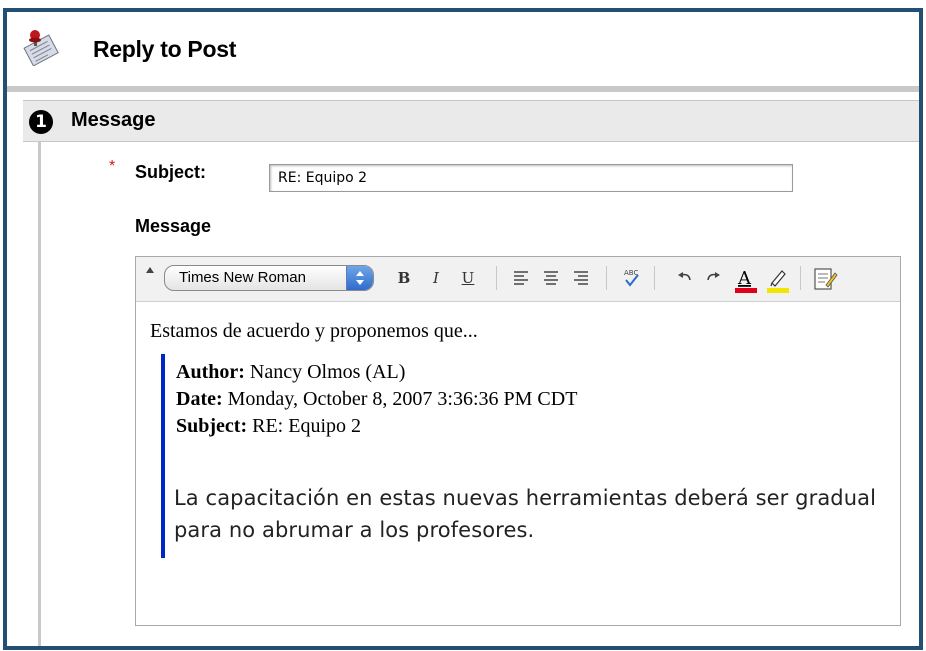 This screenshot has width=926, height=651. Describe the element at coordinates (165, 49) in the screenshot. I see `page-title: Reply to Post` at that location.